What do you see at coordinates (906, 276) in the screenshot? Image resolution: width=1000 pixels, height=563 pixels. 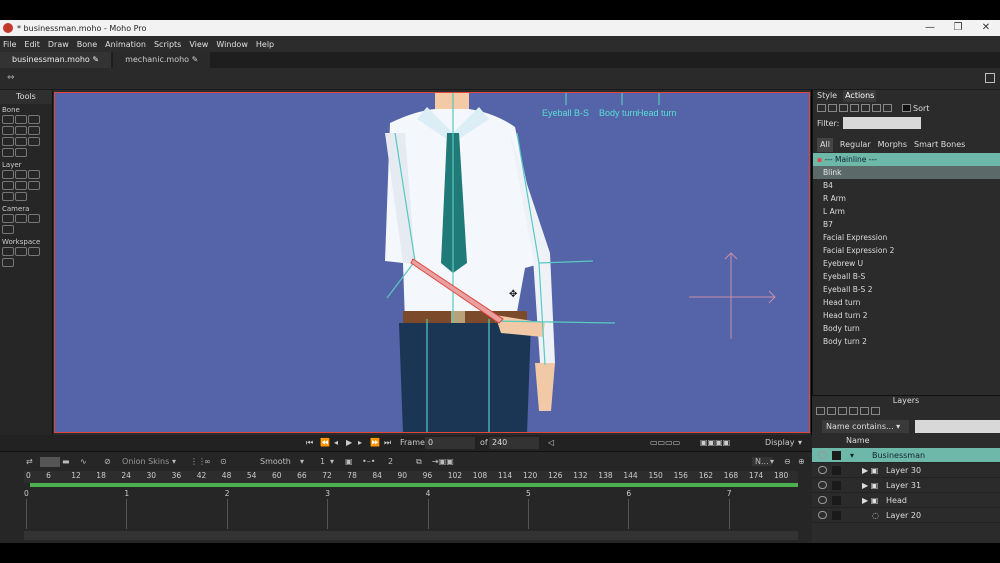 I see `action-item: Eyeball B-S` at bounding box center [906, 276].